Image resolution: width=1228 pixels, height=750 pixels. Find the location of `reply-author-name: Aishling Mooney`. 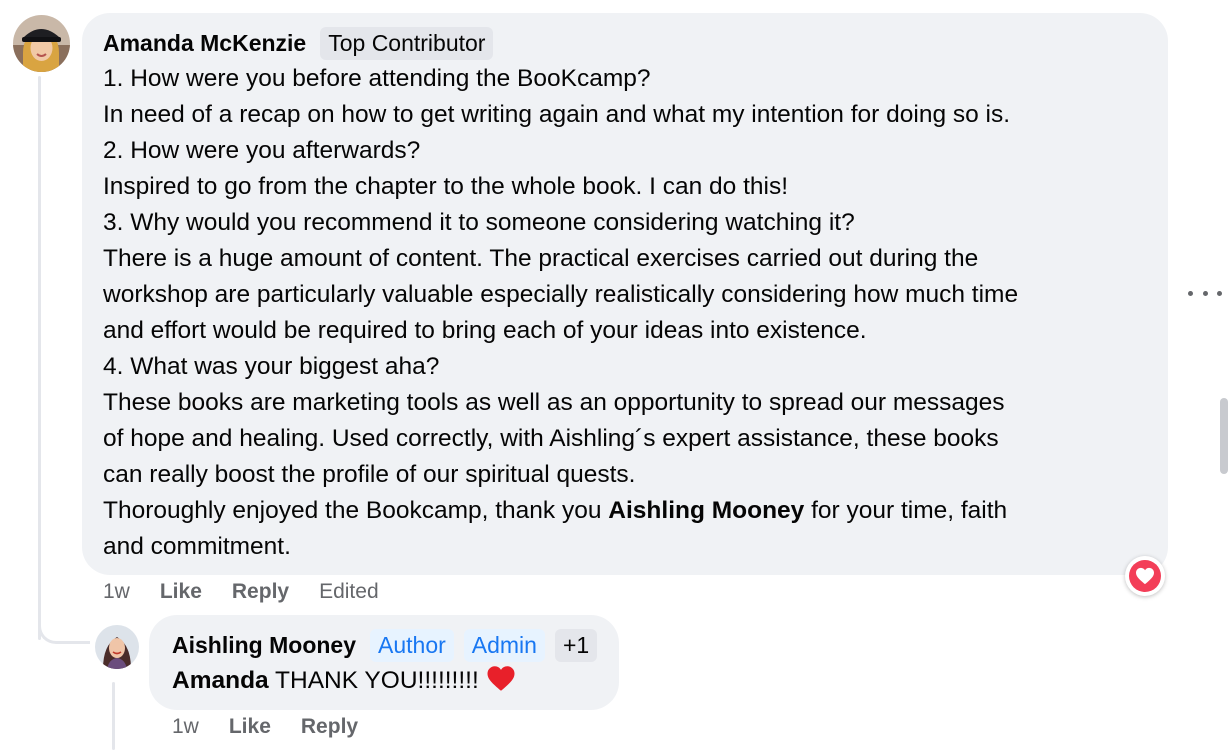

reply-author-name: Aishling Mooney is located at coordinates (264, 645).